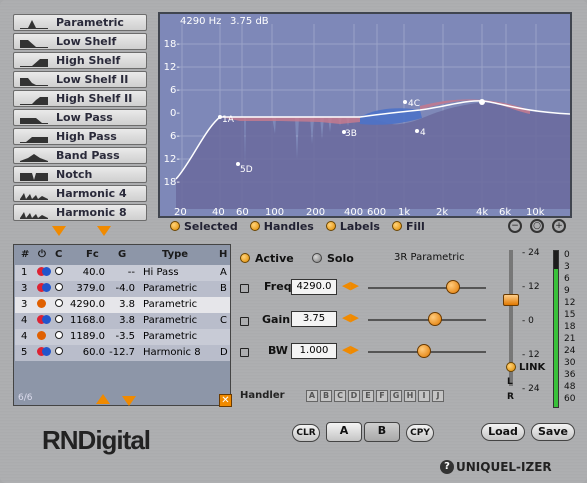  What do you see at coordinates (80, 155) in the screenshot?
I see `filter-type-band-pass-button: Band Pass` at bounding box center [80, 155].